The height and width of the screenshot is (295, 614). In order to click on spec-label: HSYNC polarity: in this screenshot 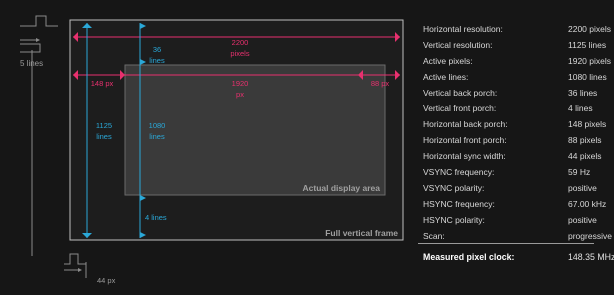, I will do `click(454, 219)`.